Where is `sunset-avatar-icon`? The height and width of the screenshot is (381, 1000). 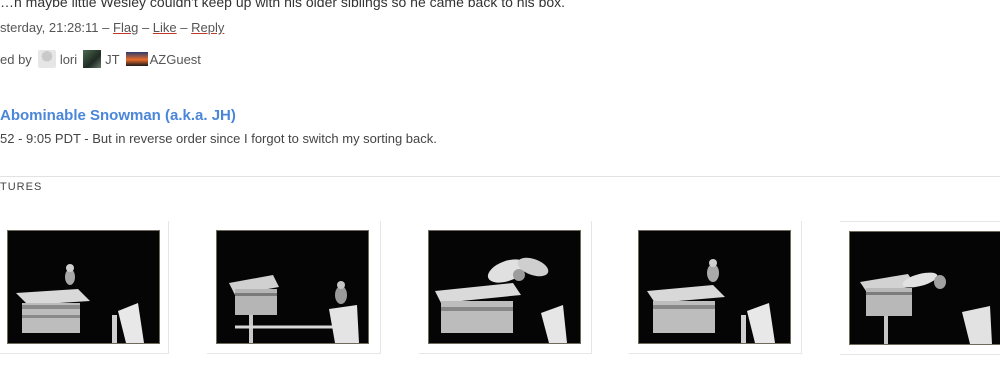 sunset-avatar-icon is located at coordinates (136, 59).